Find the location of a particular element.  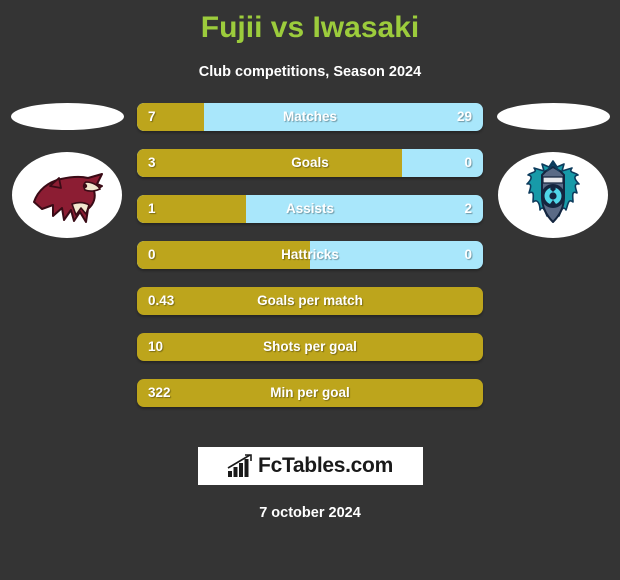

team-right-name-plate is located at coordinates (553, 116).